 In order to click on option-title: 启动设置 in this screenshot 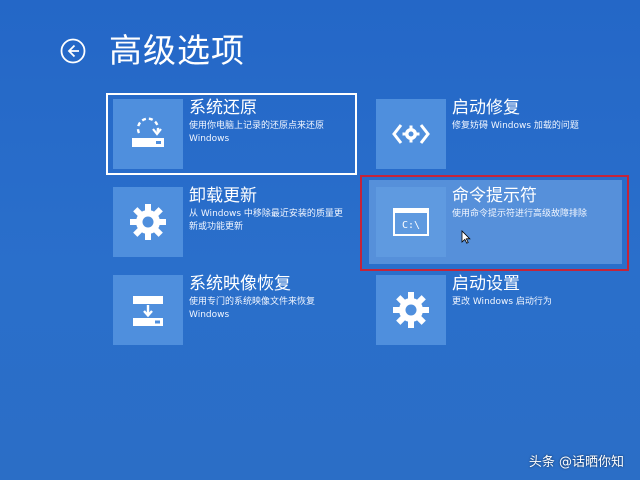, I will do `click(486, 284)`.